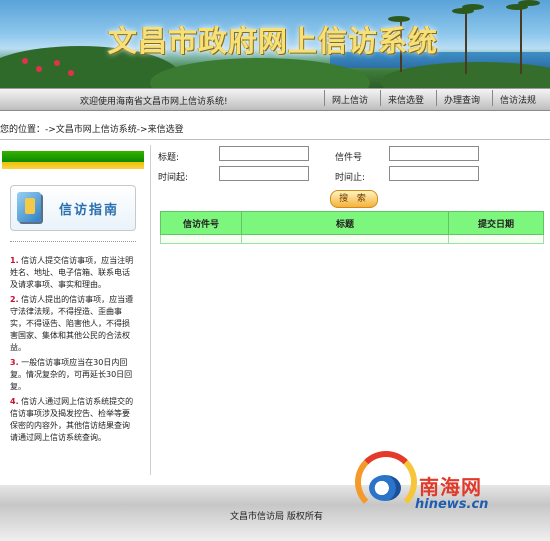 The image size is (550, 541). I want to click on nav-item-status-query: 办理查询, so click(458, 98).